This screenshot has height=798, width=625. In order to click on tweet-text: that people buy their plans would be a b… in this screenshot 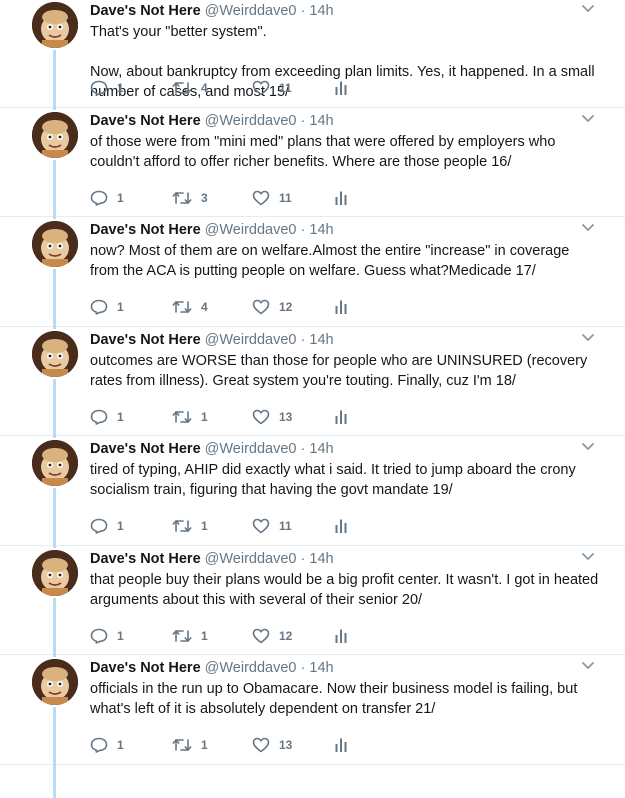, I will do `click(344, 589)`.